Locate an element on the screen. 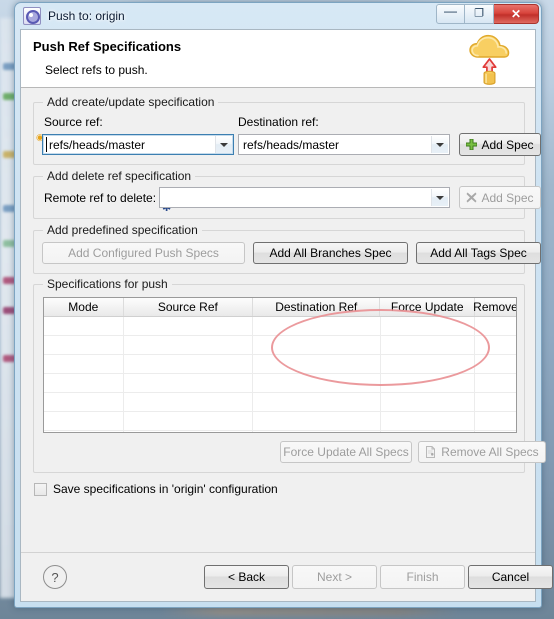 The image size is (554, 619). add-all-tags-spec-label: Add All Tags Spec is located at coordinates (478, 253).